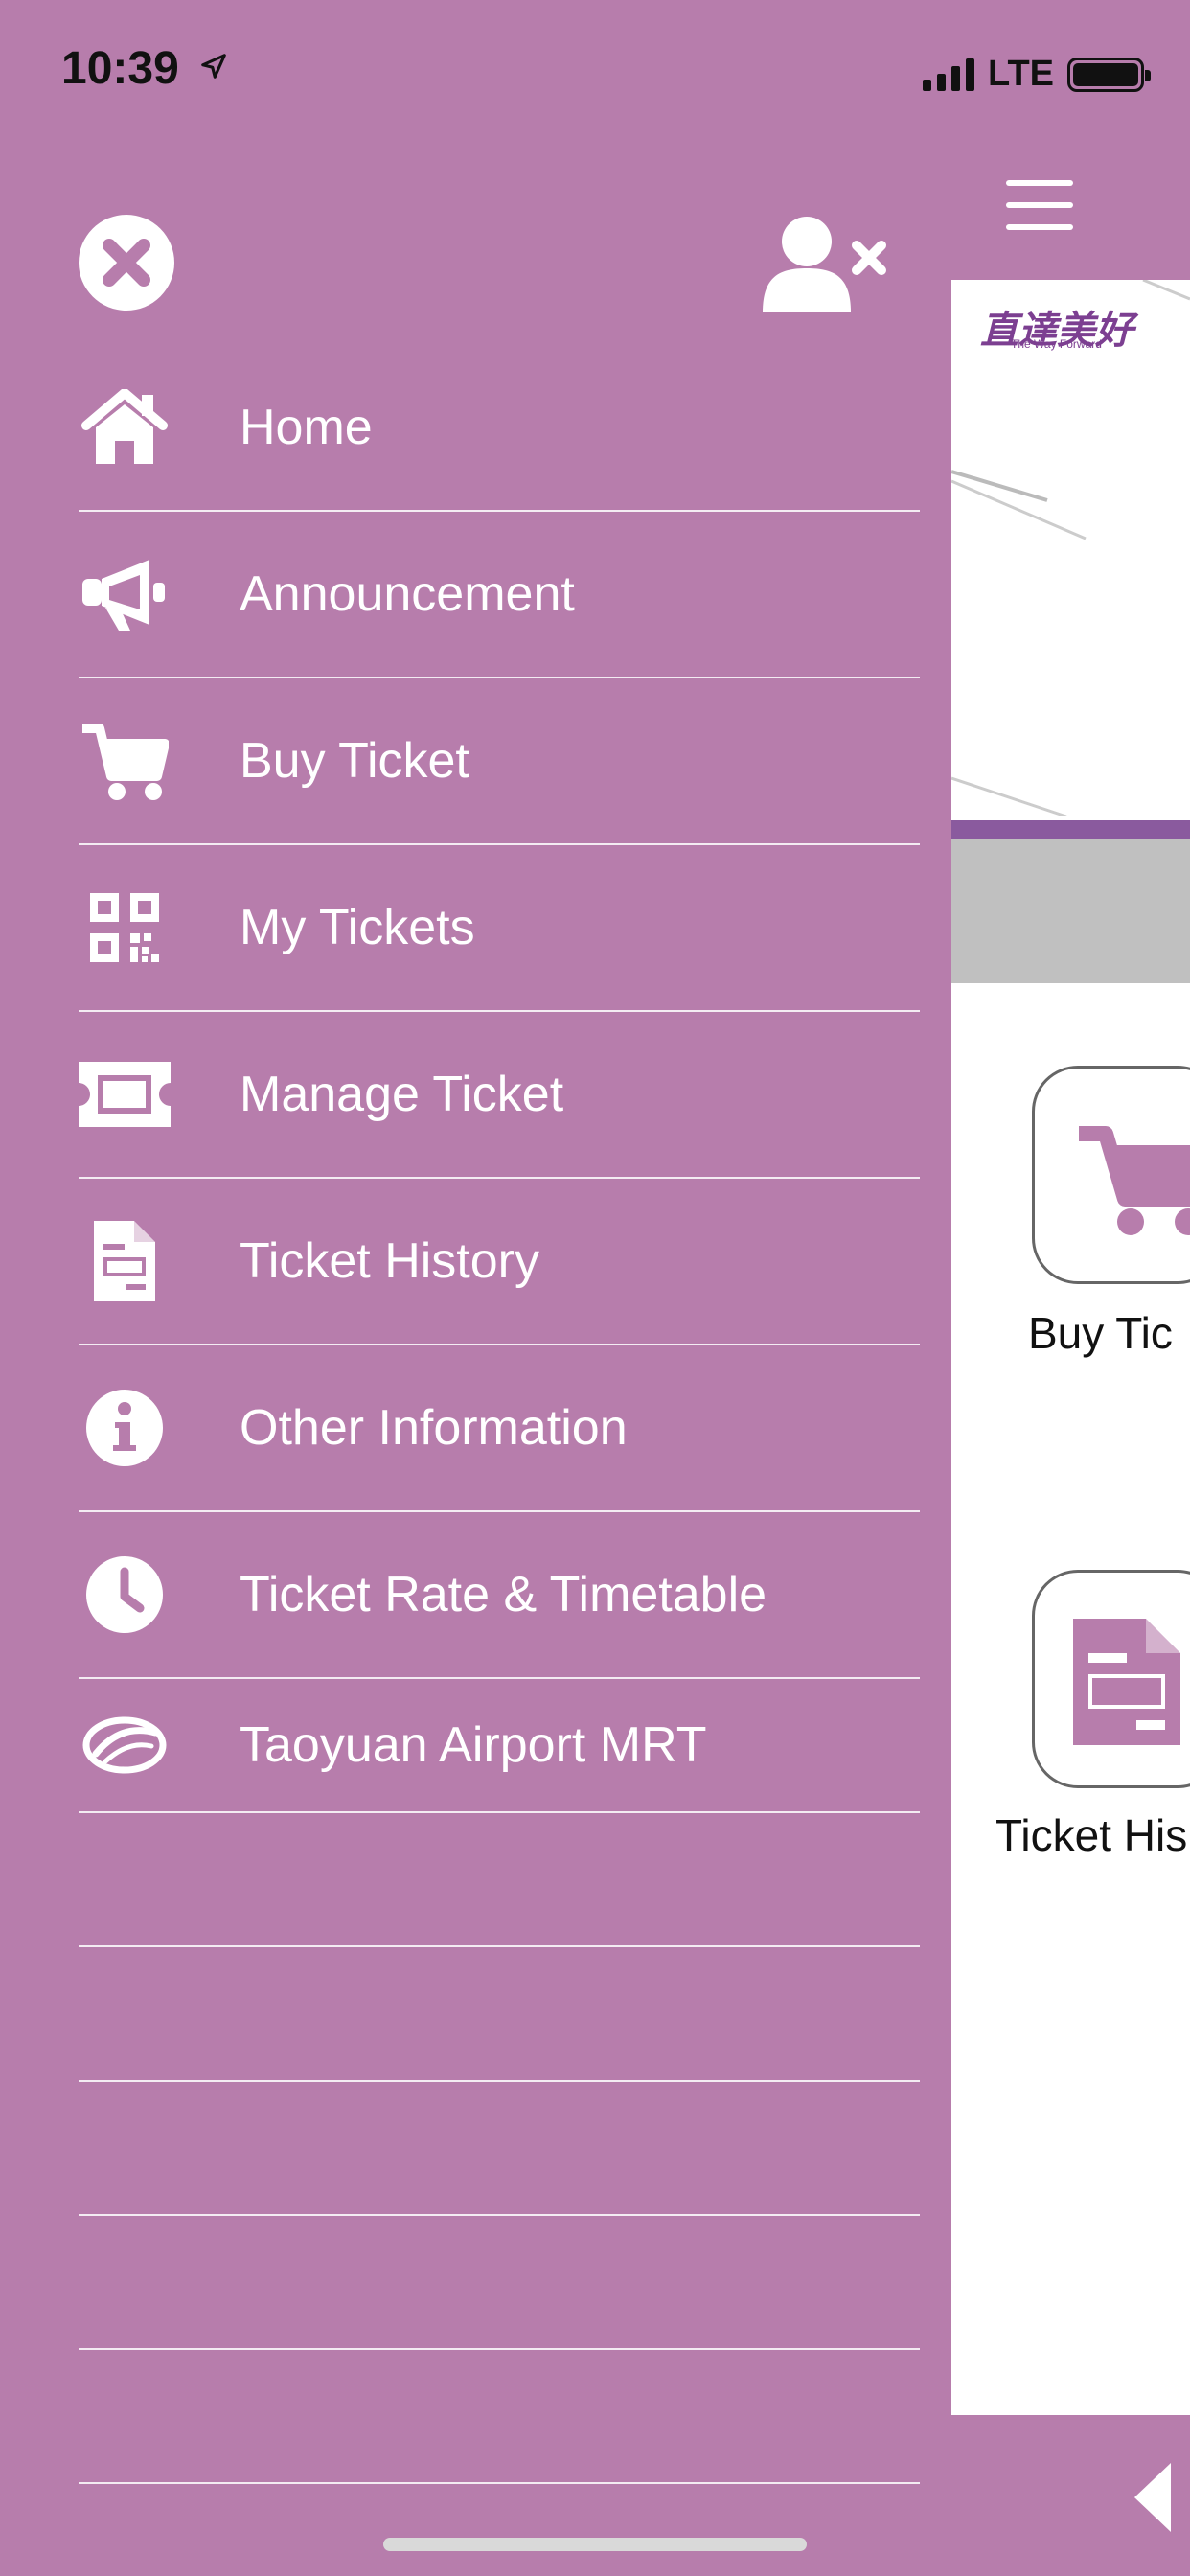  What do you see at coordinates (1039, 207) in the screenshot?
I see `hamburger-menu-icon` at bounding box center [1039, 207].